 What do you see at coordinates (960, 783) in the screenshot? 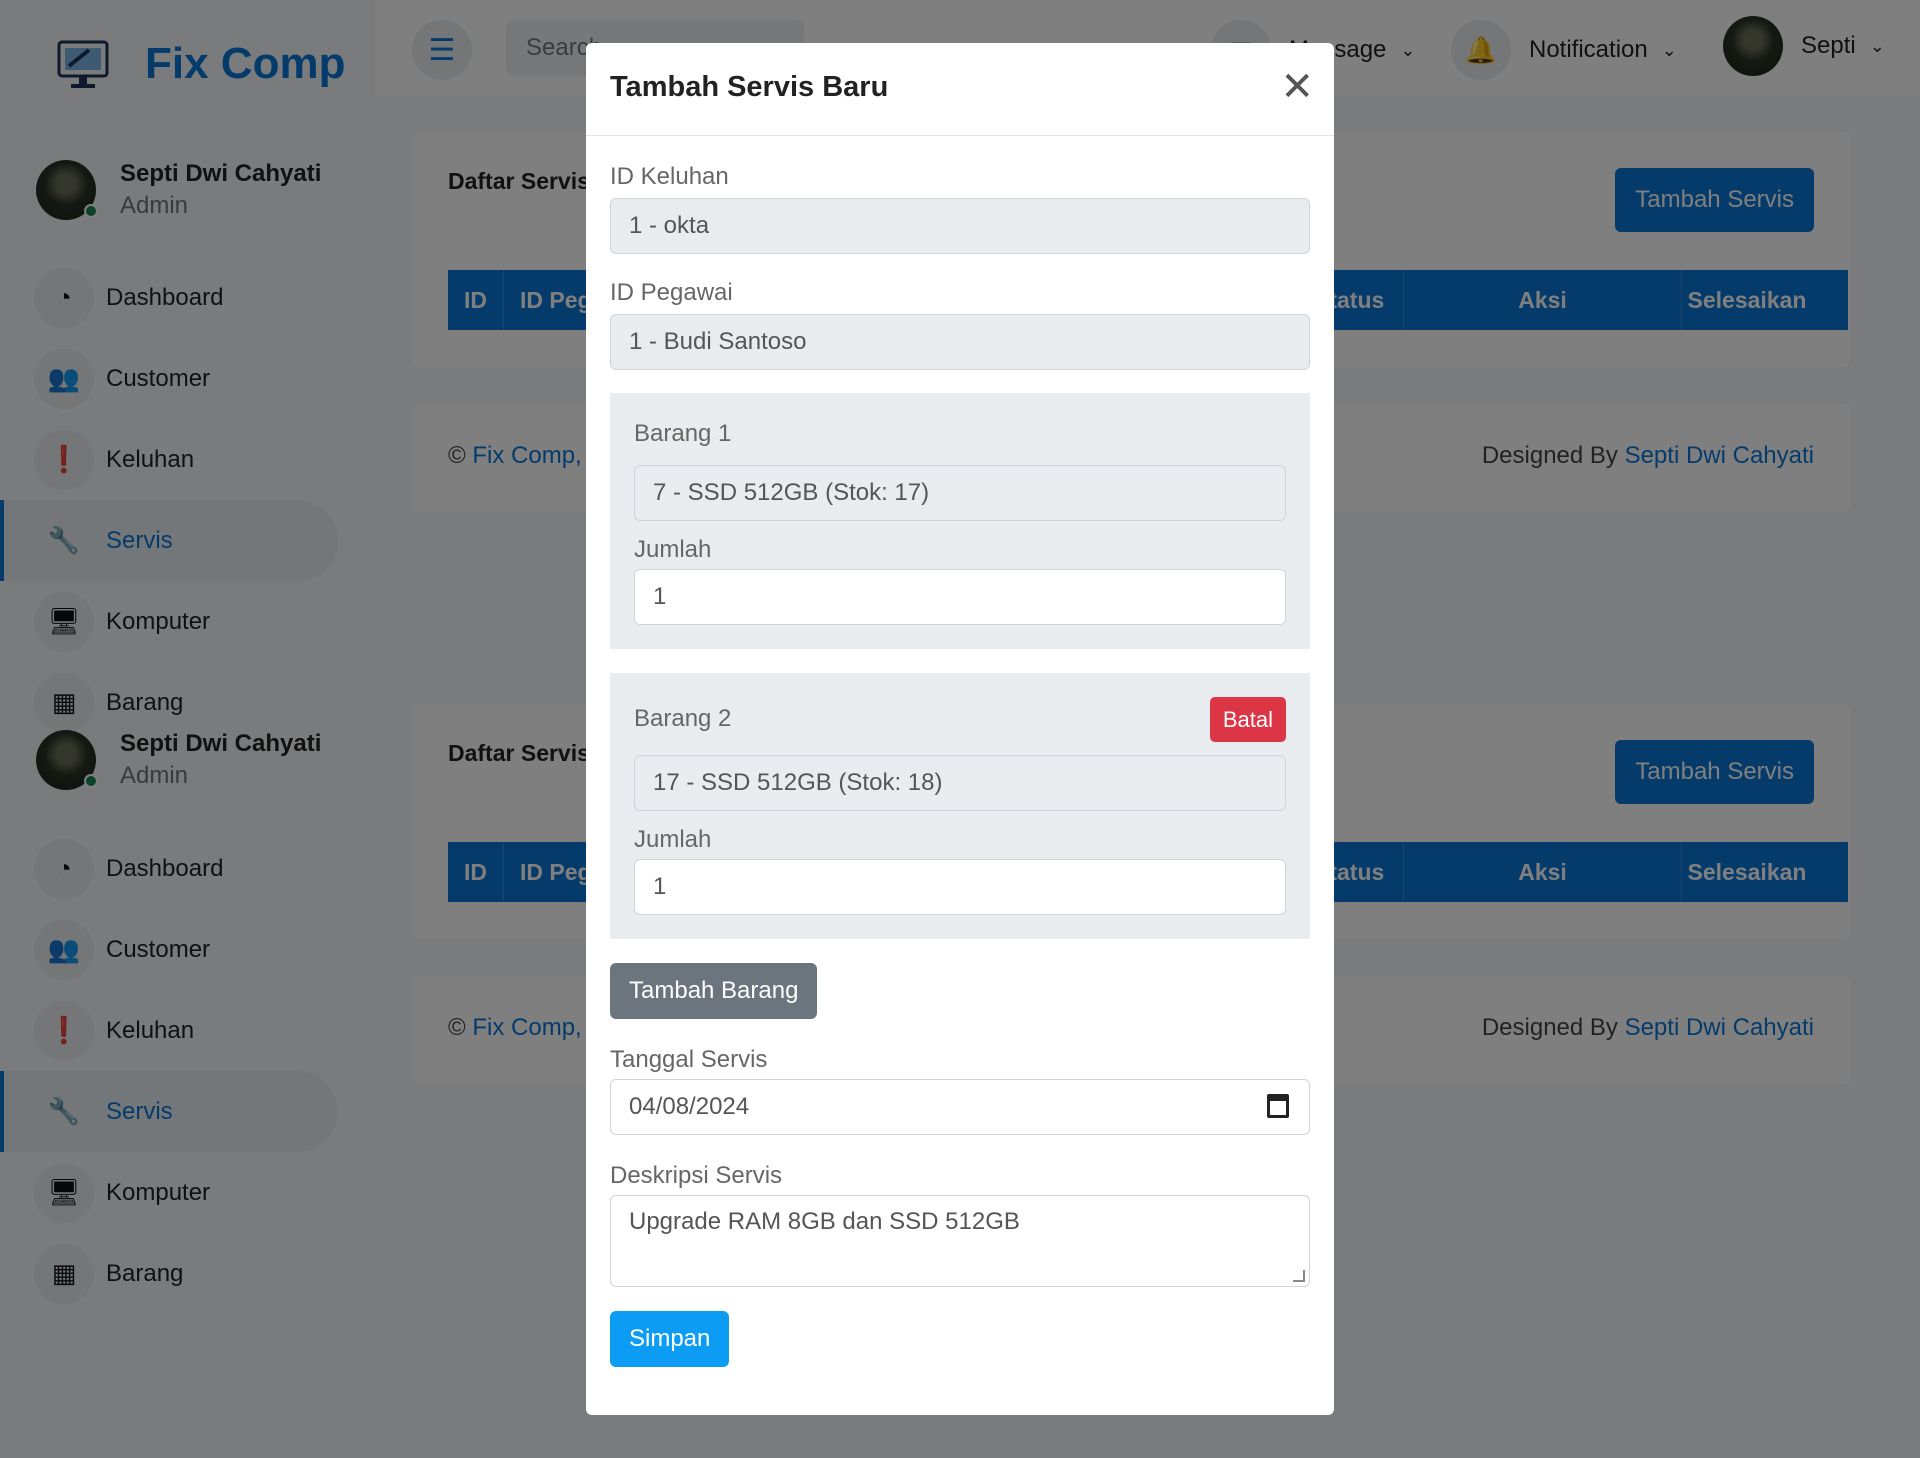
I see `barang-select: 17 - SSD 512GB (Stok: 18)` at bounding box center [960, 783].